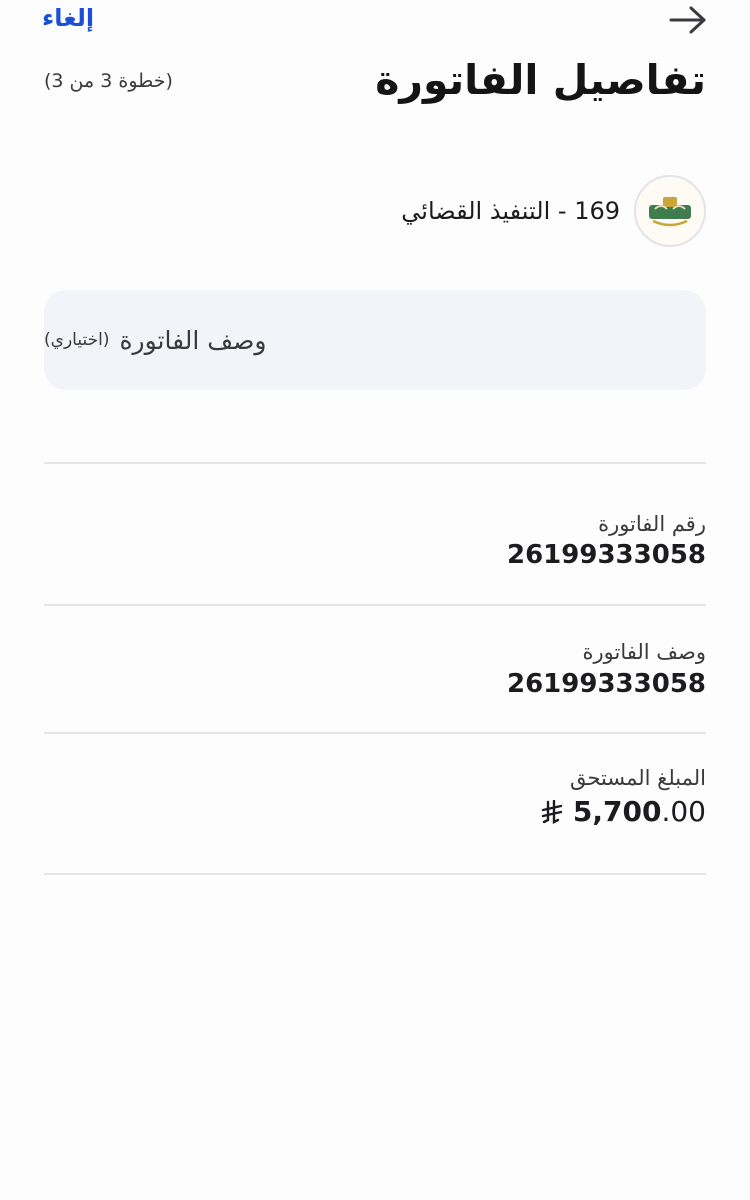  Describe the element at coordinates (540, 80) in the screenshot. I see `page-title: تفاصيل الفاتورة` at that location.